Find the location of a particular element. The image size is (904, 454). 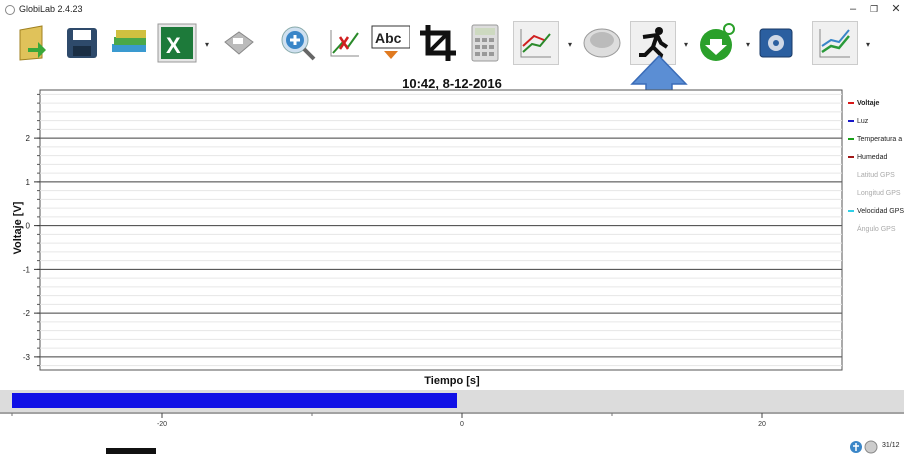

legend-item: Velocidad GPS is located at coordinates (876, 211).